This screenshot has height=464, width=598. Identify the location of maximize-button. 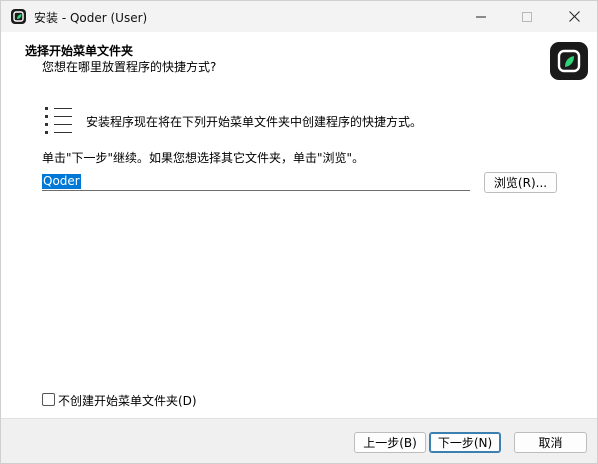
(527, 16).